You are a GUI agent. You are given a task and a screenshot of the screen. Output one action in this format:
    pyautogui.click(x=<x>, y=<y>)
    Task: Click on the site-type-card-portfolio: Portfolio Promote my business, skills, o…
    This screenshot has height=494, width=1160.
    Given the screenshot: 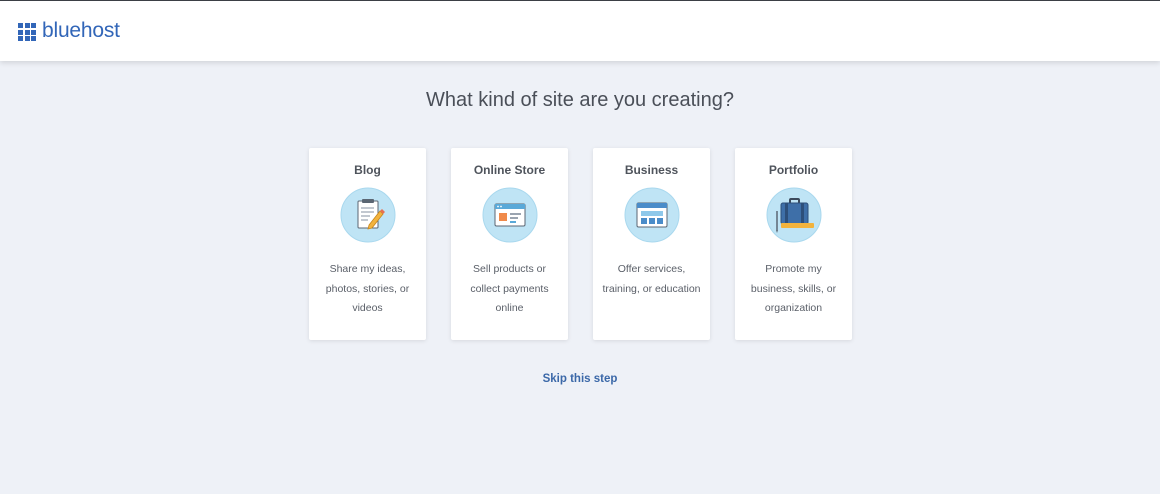 What is the action you would take?
    pyautogui.click(x=793, y=244)
    